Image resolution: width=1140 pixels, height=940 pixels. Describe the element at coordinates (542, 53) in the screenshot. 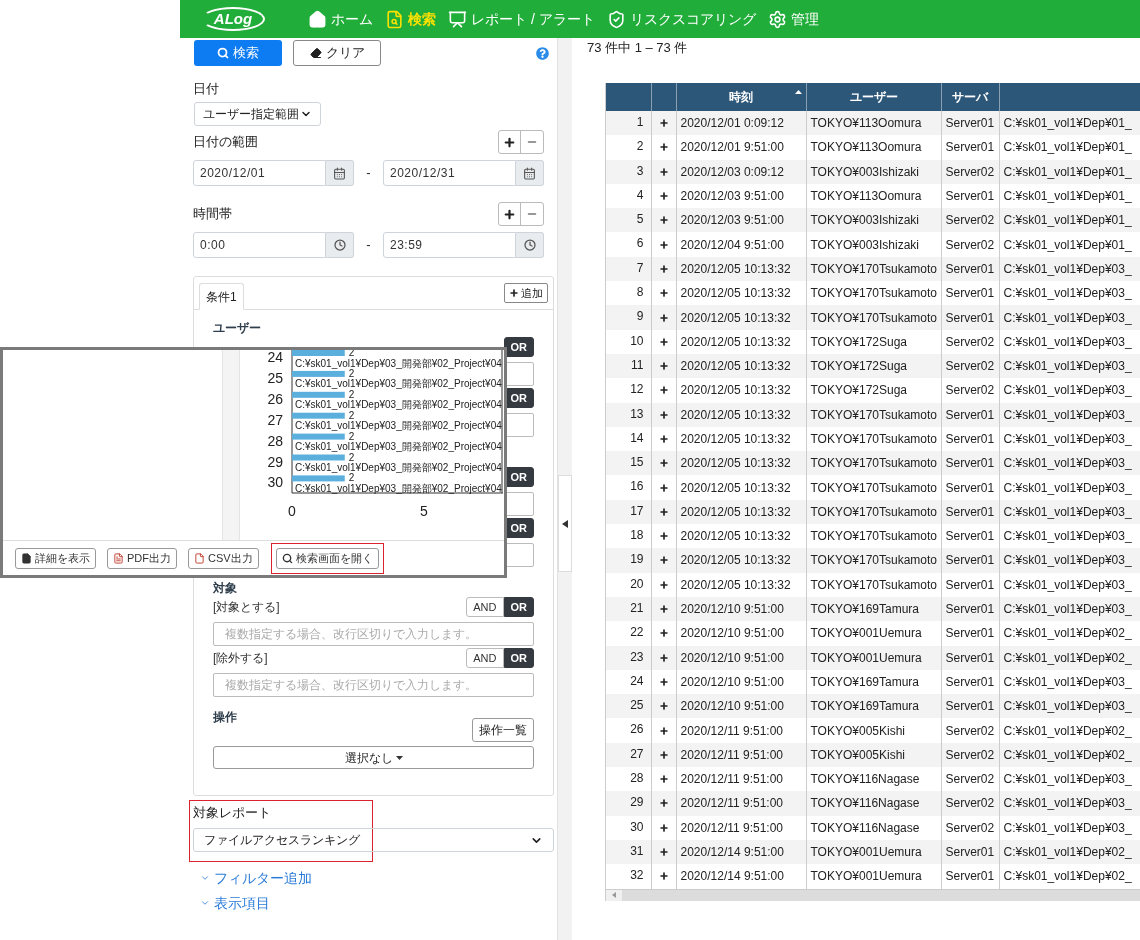

I see `help-icon` at that location.